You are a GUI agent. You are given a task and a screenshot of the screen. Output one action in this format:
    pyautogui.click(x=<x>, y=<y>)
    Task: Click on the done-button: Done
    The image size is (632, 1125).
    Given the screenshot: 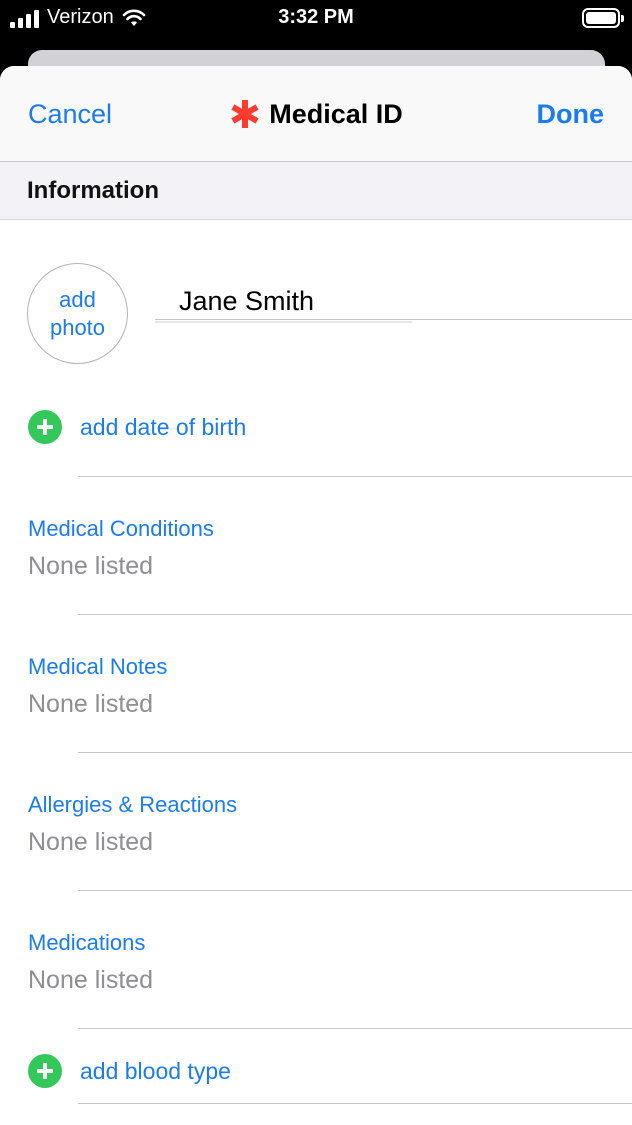 What is the action you would take?
    pyautogui.click(x=571, y=114)
    